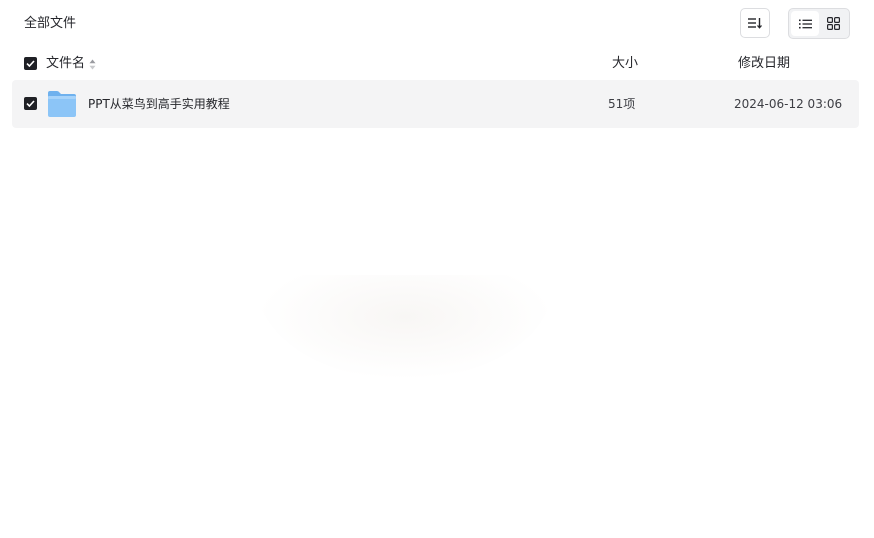 This screenshot has width=874, height=538. What do you see at coordinates (764, 63) in the screenshot?
I see `column-header-date: 修改日期` at bounding box center [764, 63].